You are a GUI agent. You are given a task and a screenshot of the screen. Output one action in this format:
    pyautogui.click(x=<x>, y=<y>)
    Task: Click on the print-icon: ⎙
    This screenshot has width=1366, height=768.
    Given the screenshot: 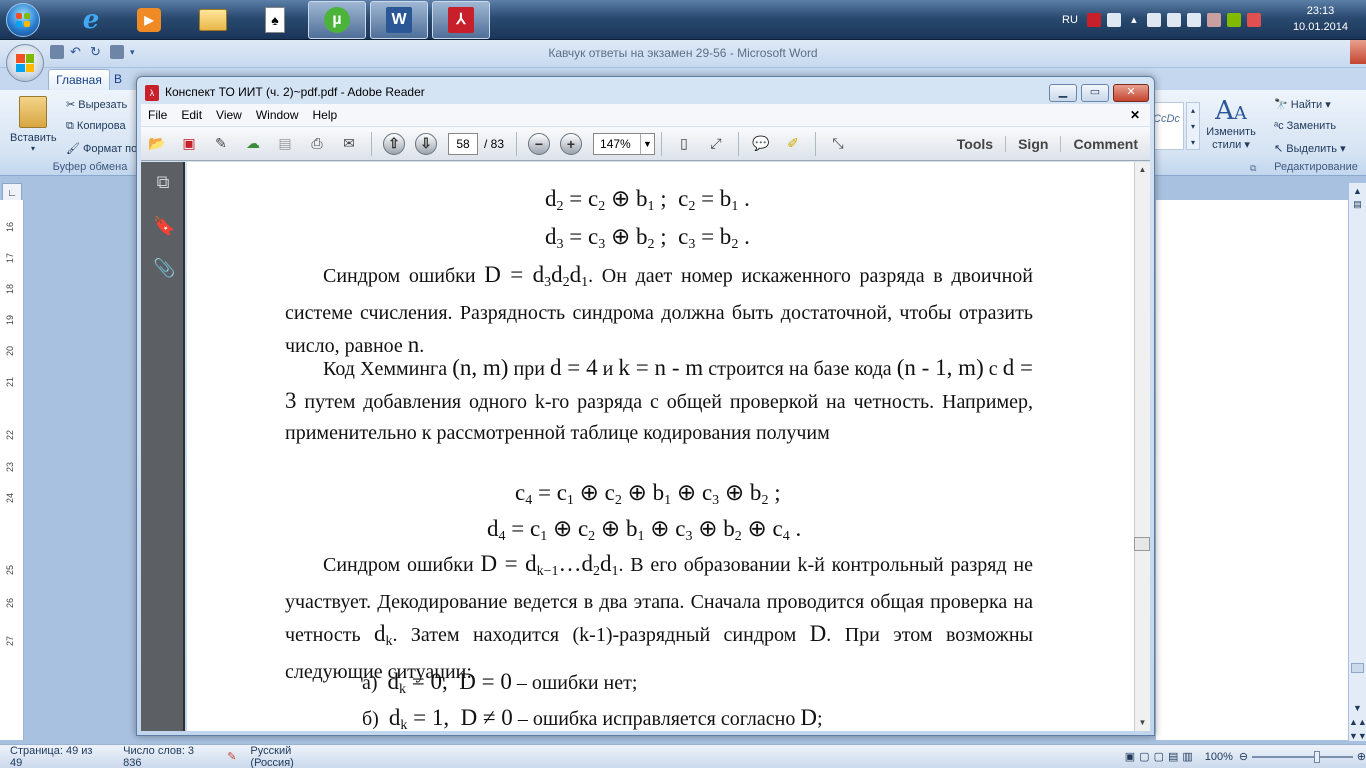 What is the action you would take?
    pyautogui.click(x=317, y=144)
    